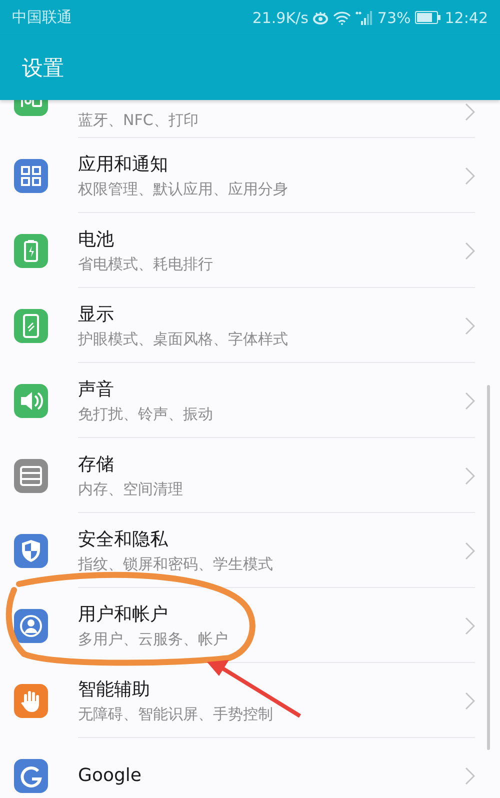  I want to click on clock-time: 12:42, so click(466, 17).